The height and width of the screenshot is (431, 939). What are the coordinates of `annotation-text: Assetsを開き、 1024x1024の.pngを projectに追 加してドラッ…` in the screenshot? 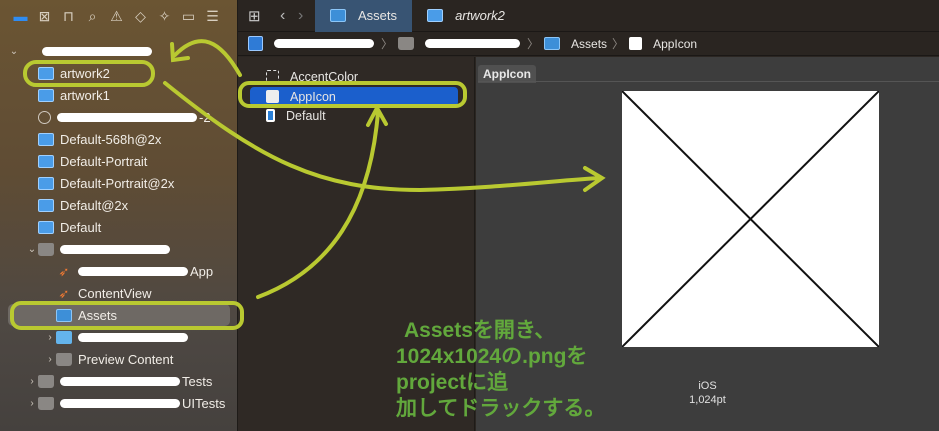 It's located at (501, 369).